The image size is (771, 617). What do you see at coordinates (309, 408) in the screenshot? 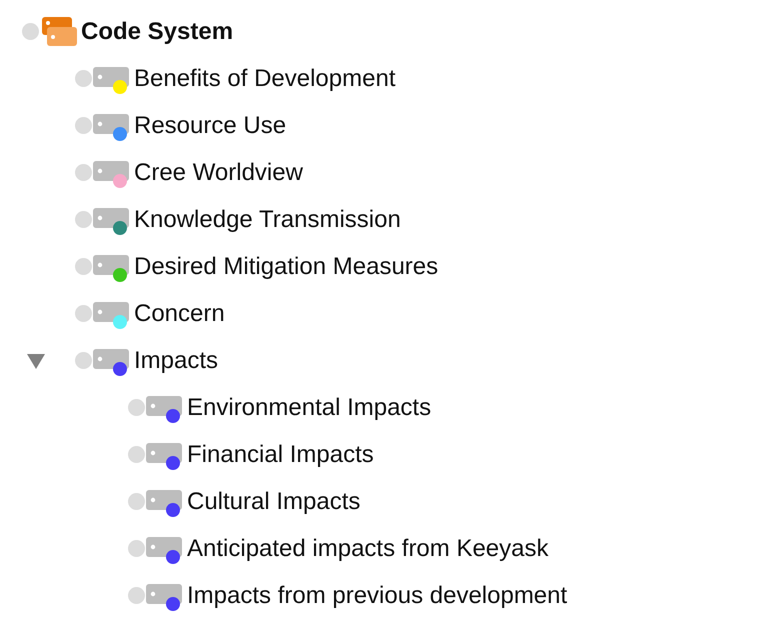
I see `code-label: Environmental Impacts` at bounding box center [309, 408].